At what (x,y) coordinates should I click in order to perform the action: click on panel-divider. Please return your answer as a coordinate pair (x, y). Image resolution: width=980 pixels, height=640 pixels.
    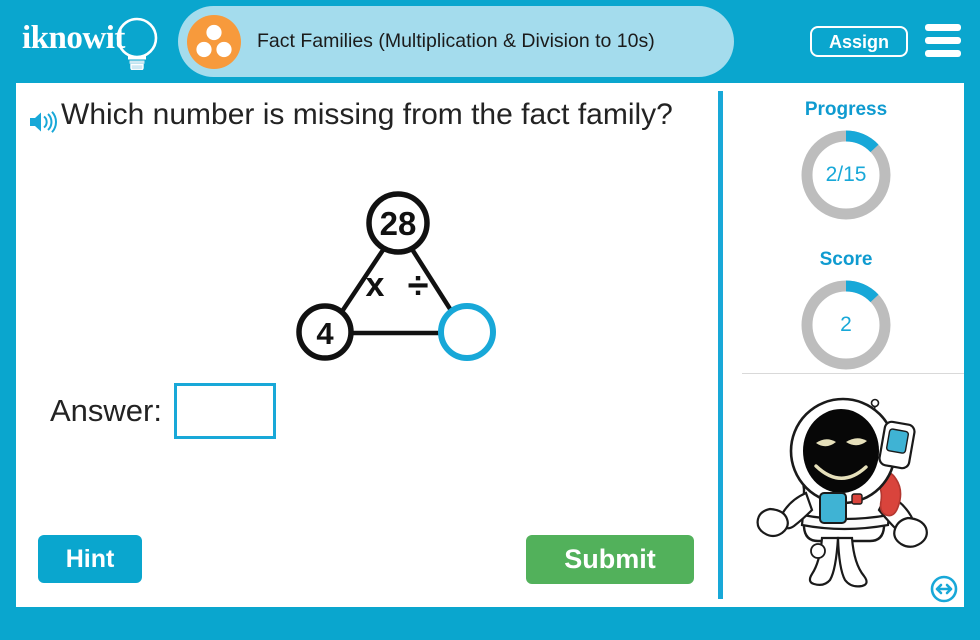
    Looking at the image, I should click on (720, 345).